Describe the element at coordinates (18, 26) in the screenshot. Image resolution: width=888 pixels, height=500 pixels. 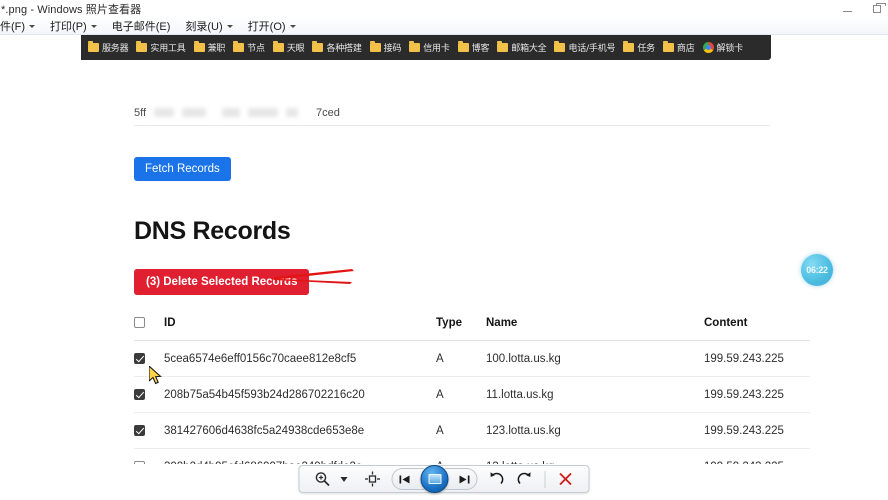
I see `menu-file: 件(F)` at that location.